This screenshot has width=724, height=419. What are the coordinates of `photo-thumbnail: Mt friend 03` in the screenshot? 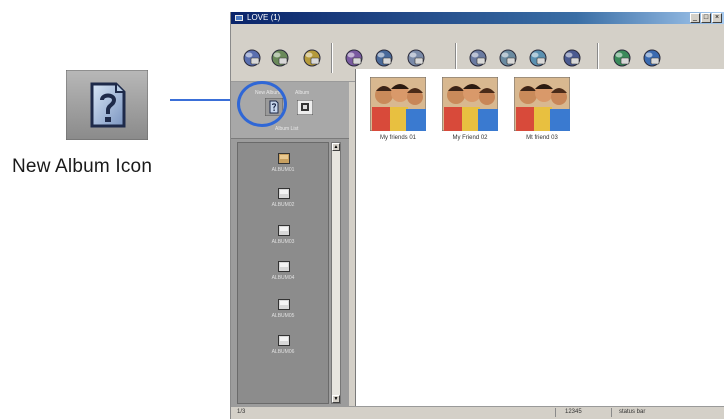 It's located at (542, 111).